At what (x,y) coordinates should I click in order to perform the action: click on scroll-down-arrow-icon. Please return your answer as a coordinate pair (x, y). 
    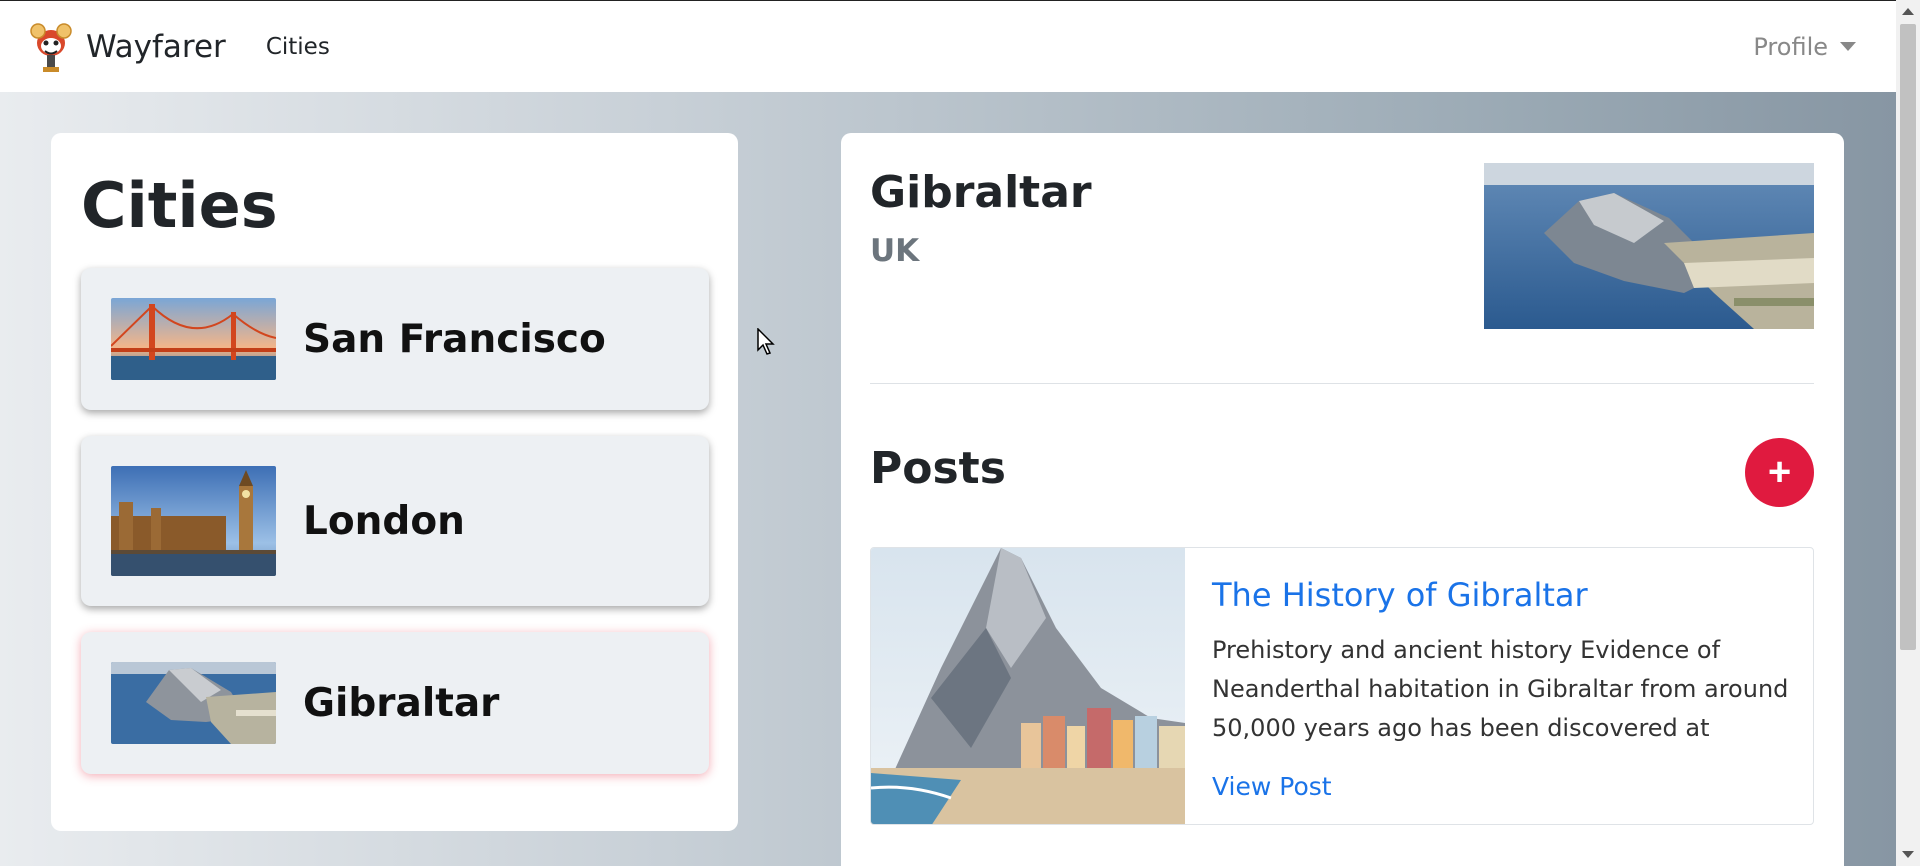
    Looking at the image, I should click on (1908, 854).